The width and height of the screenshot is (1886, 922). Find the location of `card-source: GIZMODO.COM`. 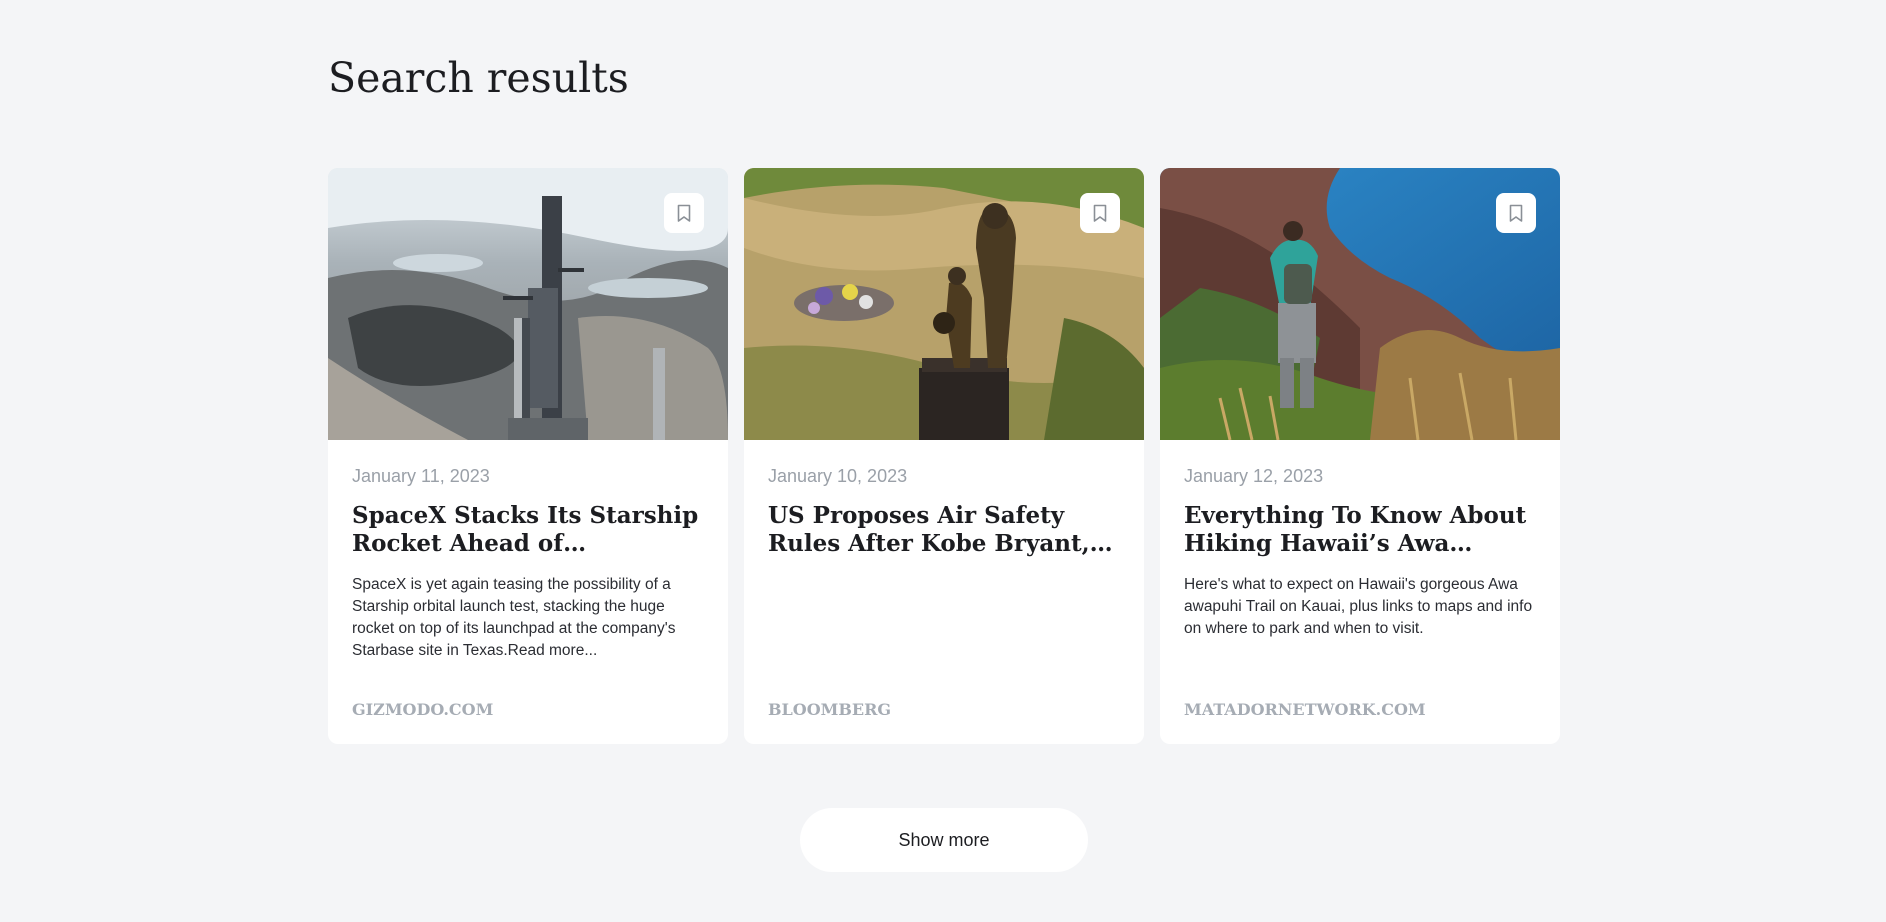

card-source: GIZMODO.COM is located at coordinates (423, 709).